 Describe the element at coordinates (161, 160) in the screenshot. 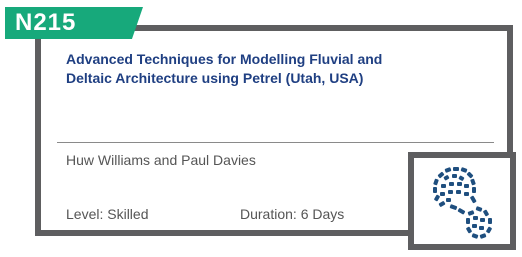

I see `course-authors: Huw Williams and Paul Davies` at that location.